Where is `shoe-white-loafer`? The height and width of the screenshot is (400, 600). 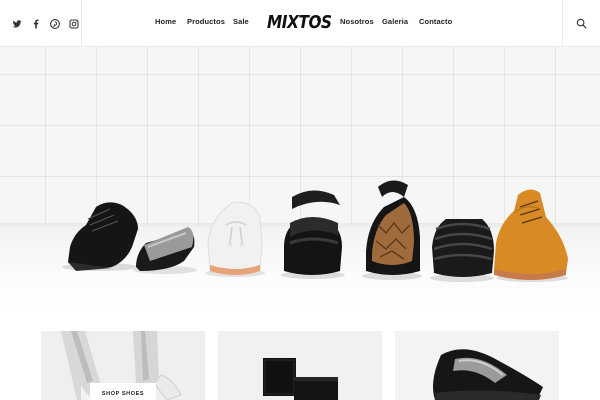
shoe-white-loafer is located at coordinates (235, 239).